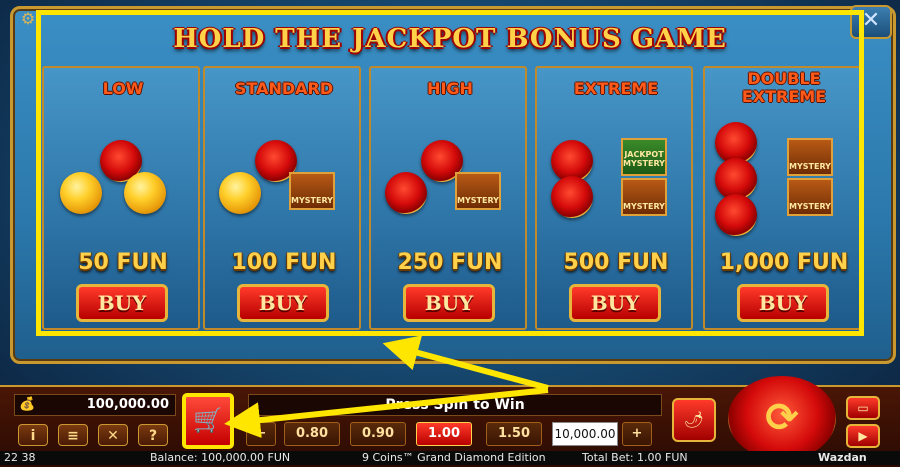 The image size is (900, 467). I want to click on arrow-to-cart, so click(386, 413).